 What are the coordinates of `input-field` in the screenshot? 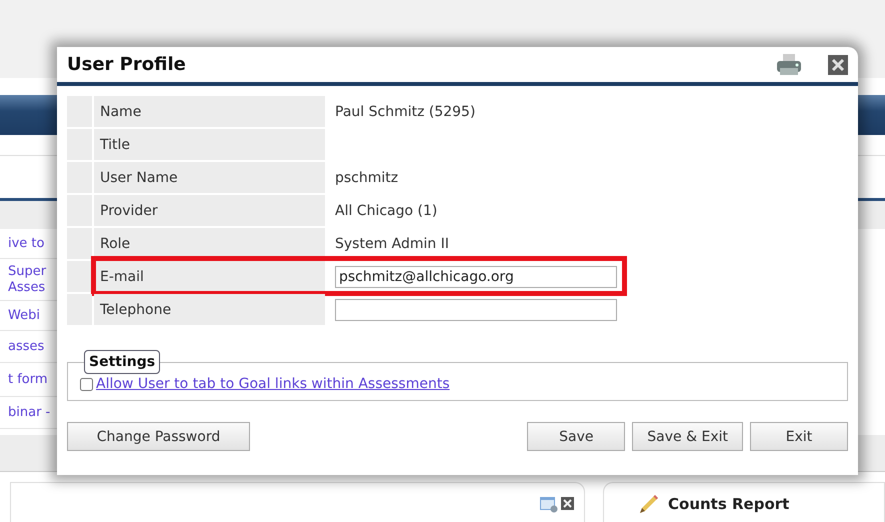 It's located at (476, 309).